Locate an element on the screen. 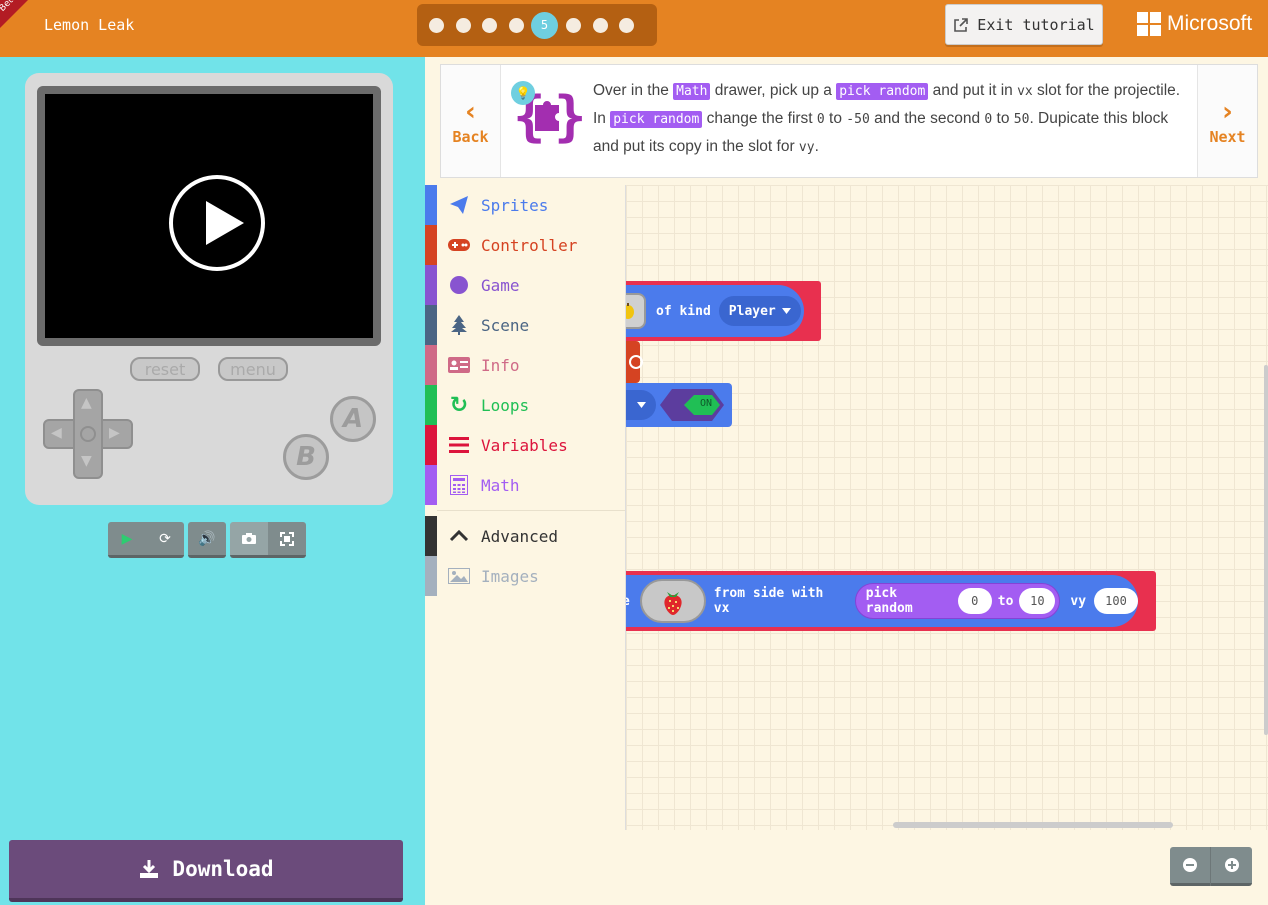 The image size is (1268, 905). pick-min-input: 0 is located at coordinates (974, 601).